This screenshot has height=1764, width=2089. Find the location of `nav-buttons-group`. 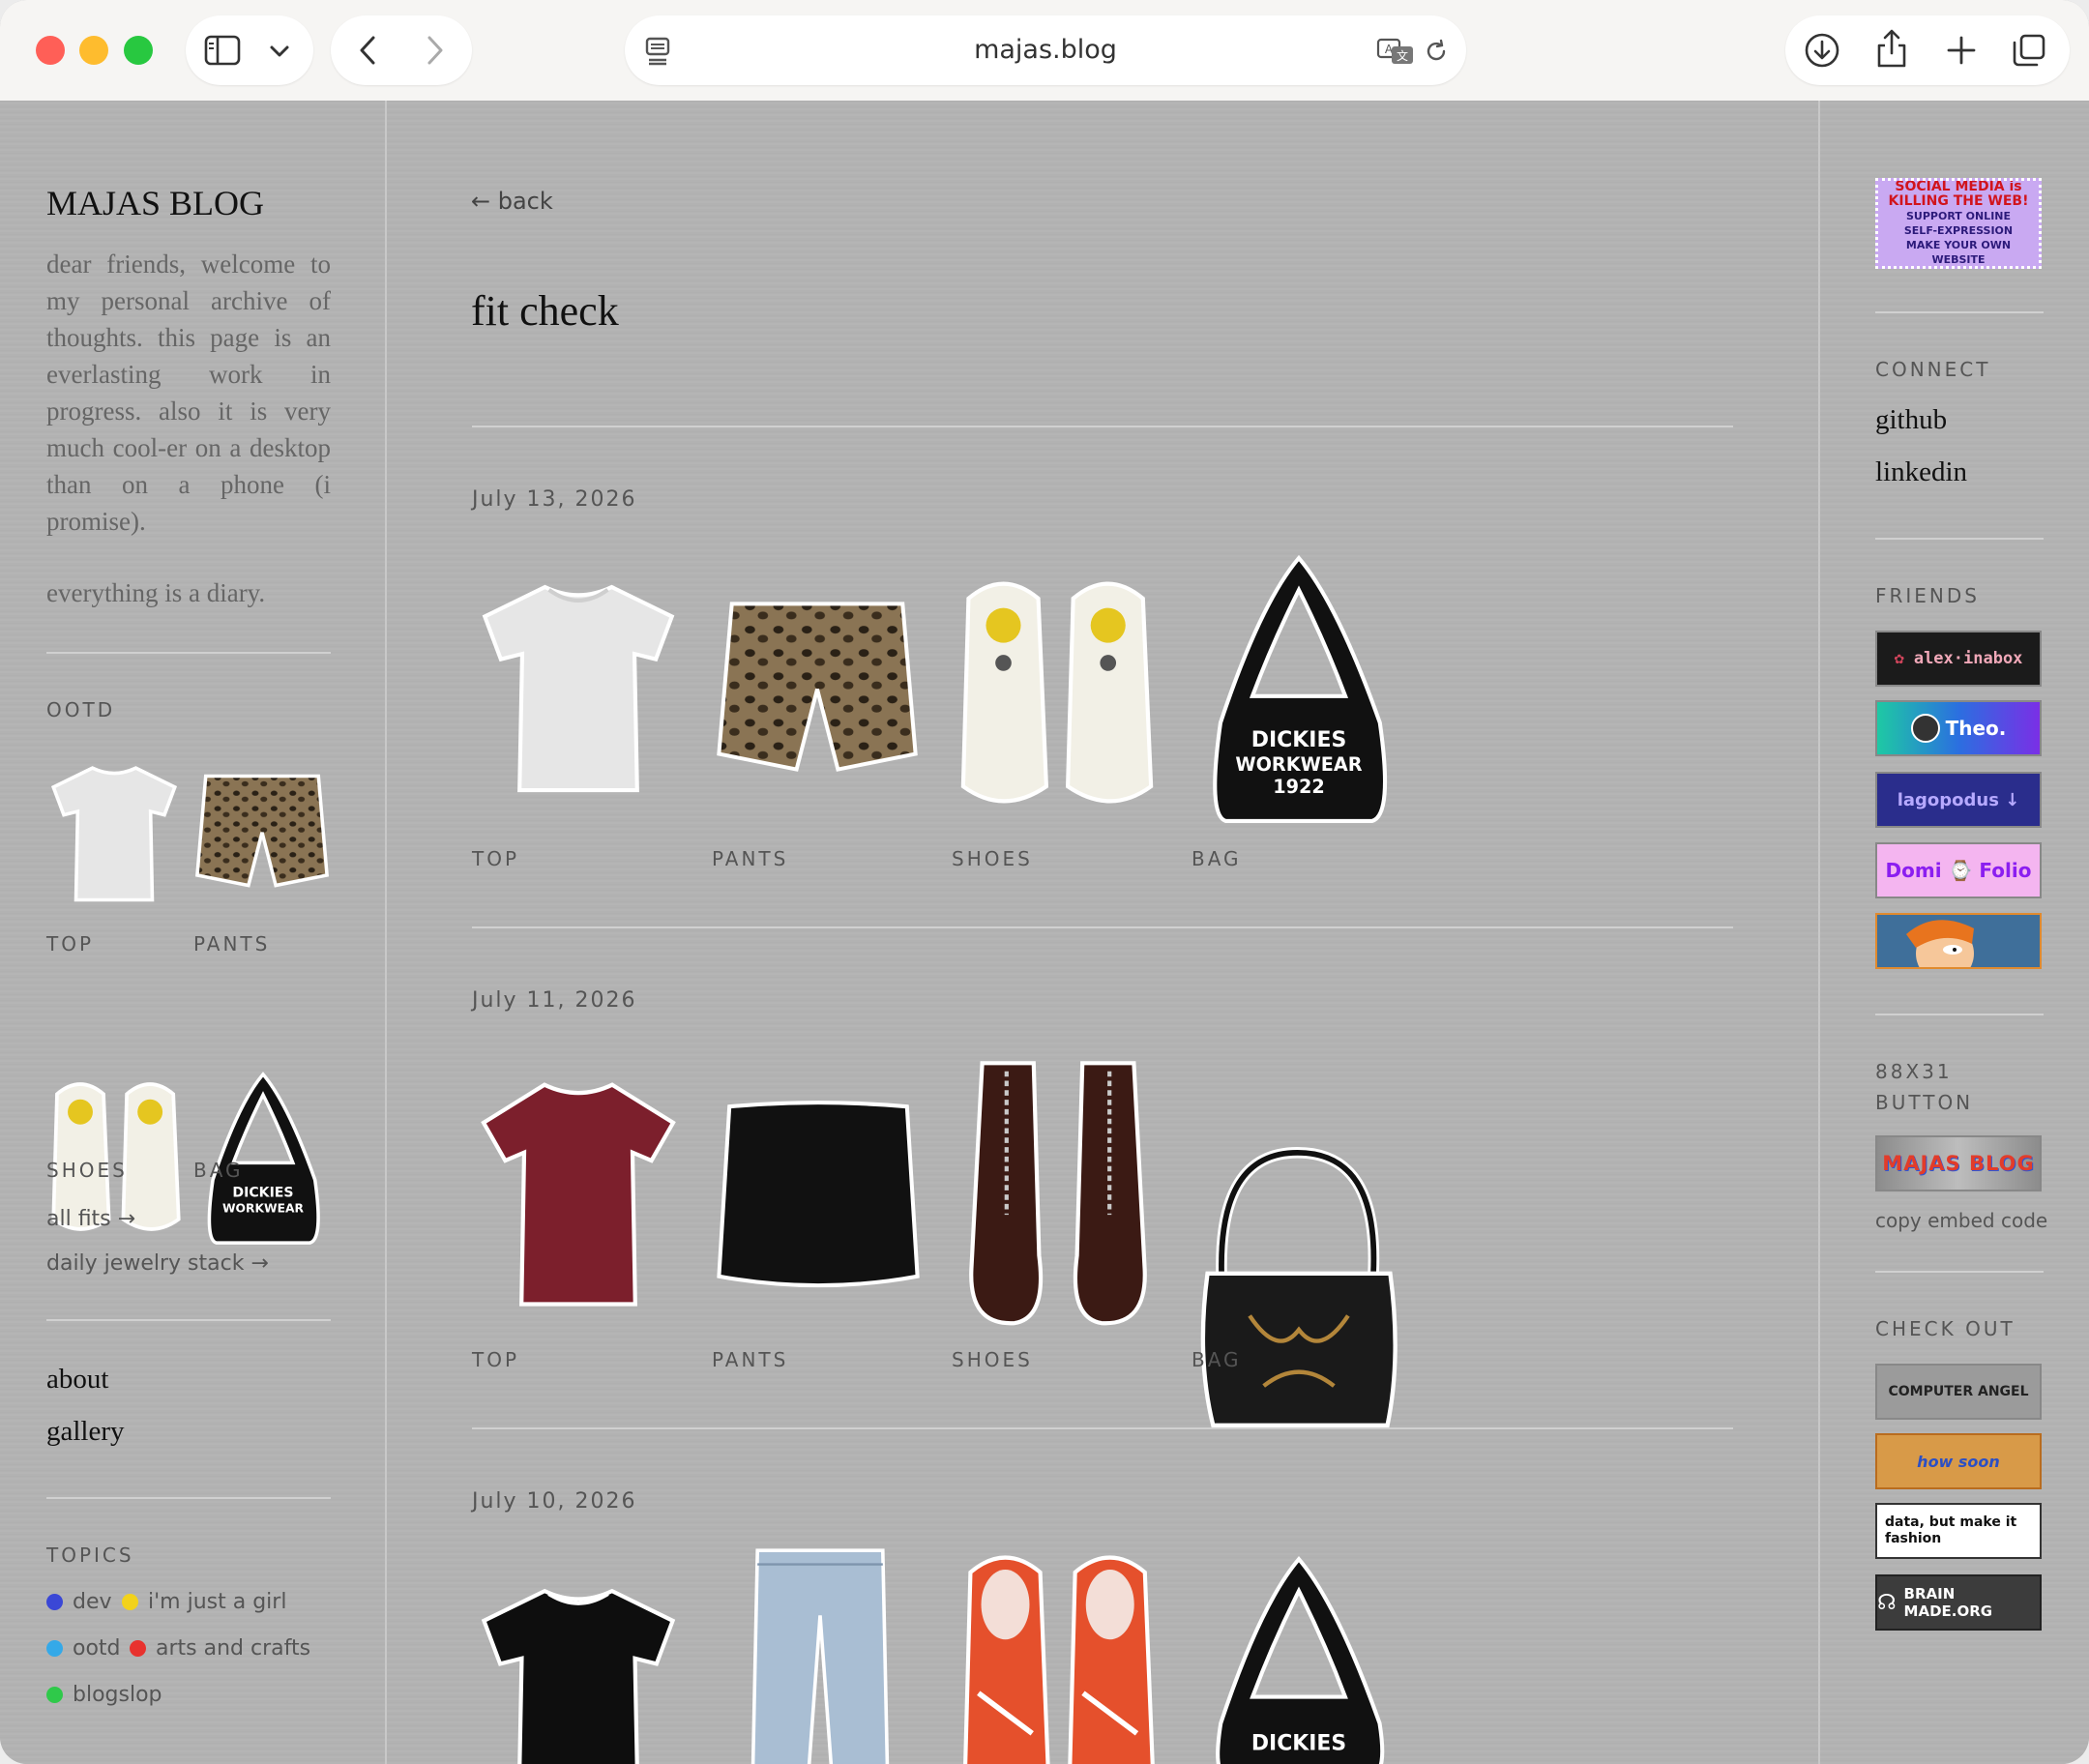

nav-buttons-group is located at coordinates (401, 50).